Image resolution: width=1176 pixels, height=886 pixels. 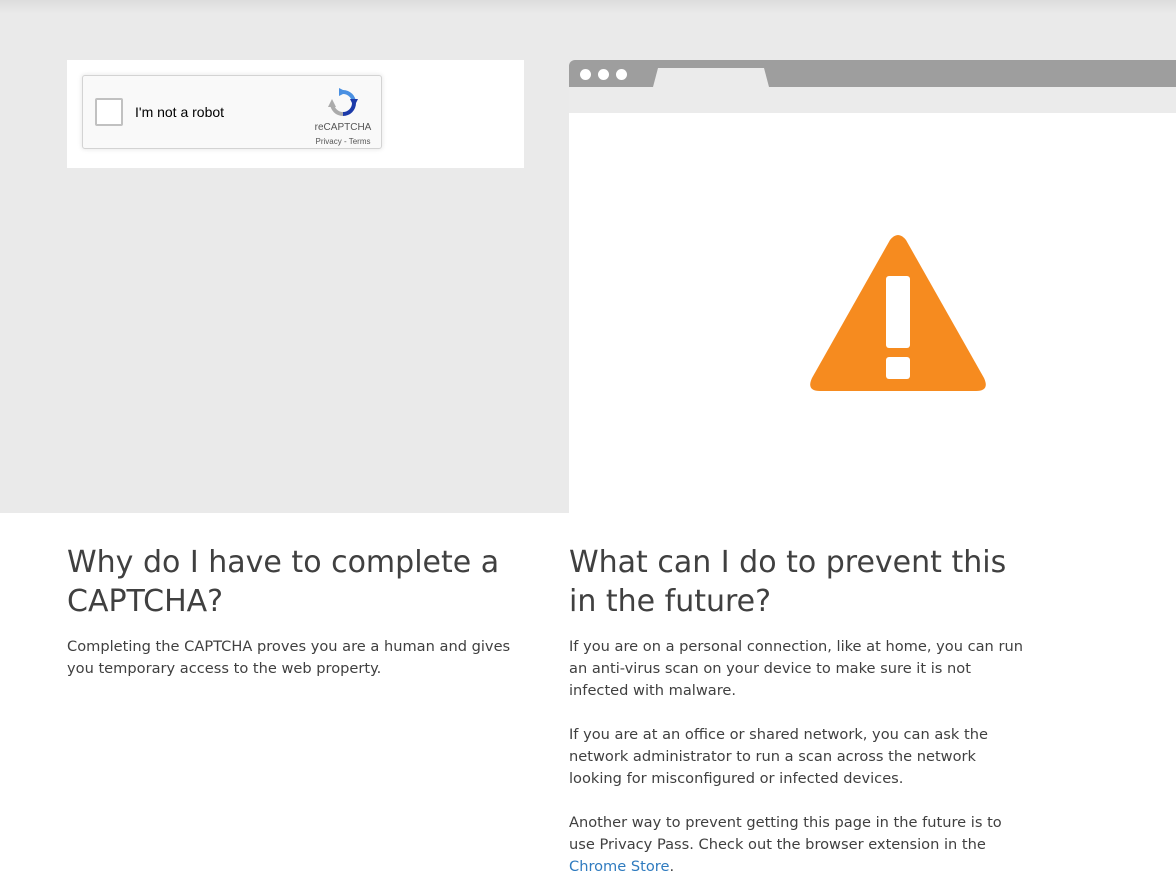 What do you see at coordinates (109, 112) in the screenshot?
I see `recaptcha-checkbox` at bounding box center [109, 112].